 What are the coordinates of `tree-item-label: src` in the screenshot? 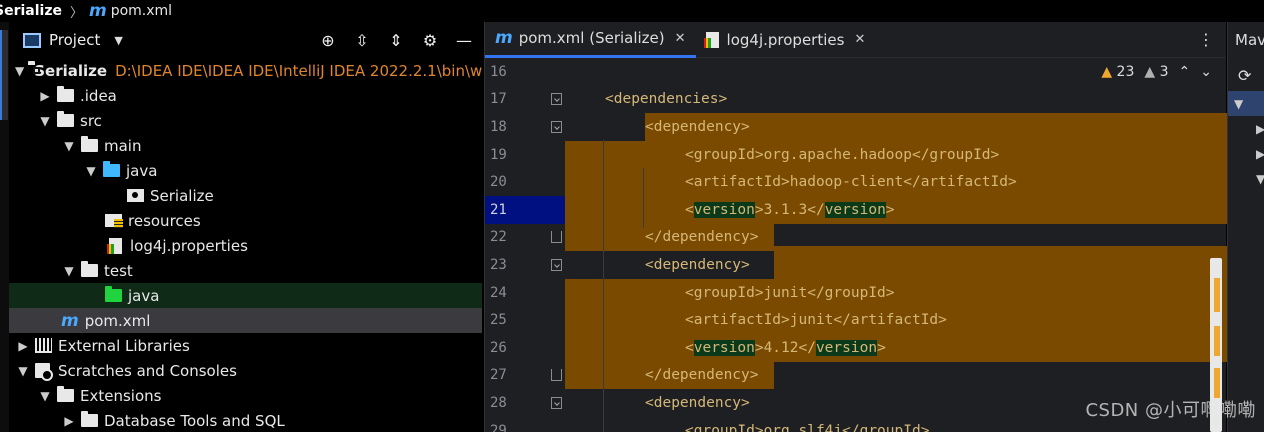 It's located at (91, 120).